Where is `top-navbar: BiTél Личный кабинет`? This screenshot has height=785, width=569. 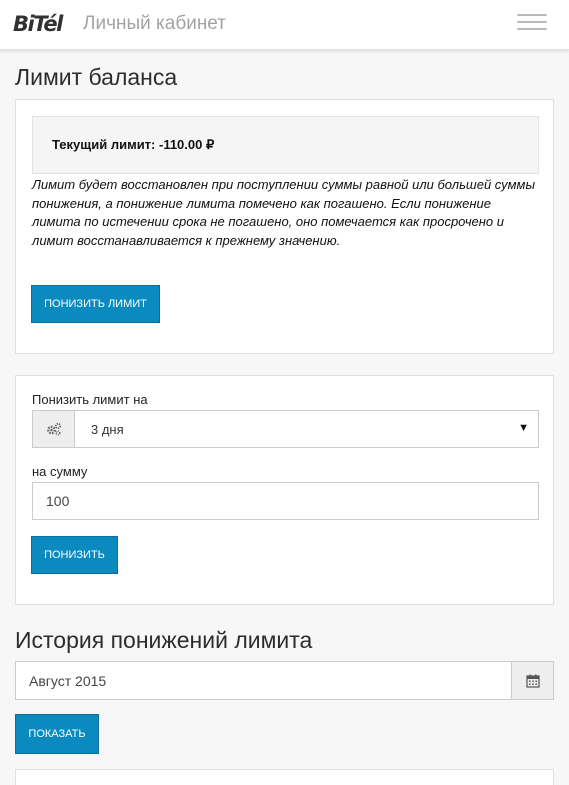 top-navbar: BiTél Личный кабинет is located at coordinates (284, 25).